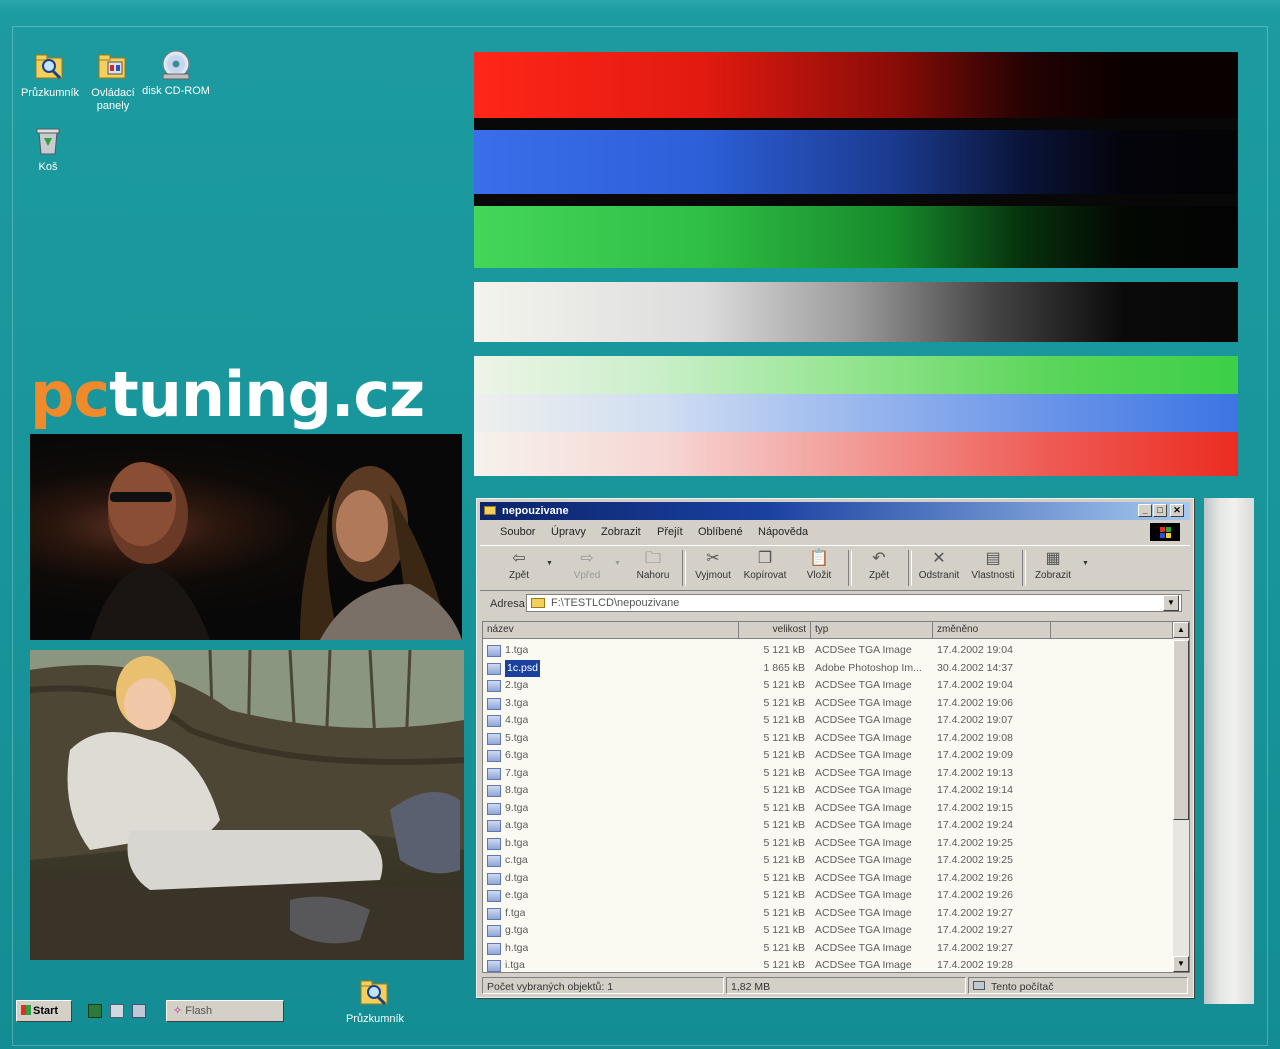 This screenshot has width=1280, height=1049. What do you see at coordinates (713, 568) in the screenshot?
I see `toolbar-cut-button: ✂ Vyjmout` at bounding box center [713, 568].